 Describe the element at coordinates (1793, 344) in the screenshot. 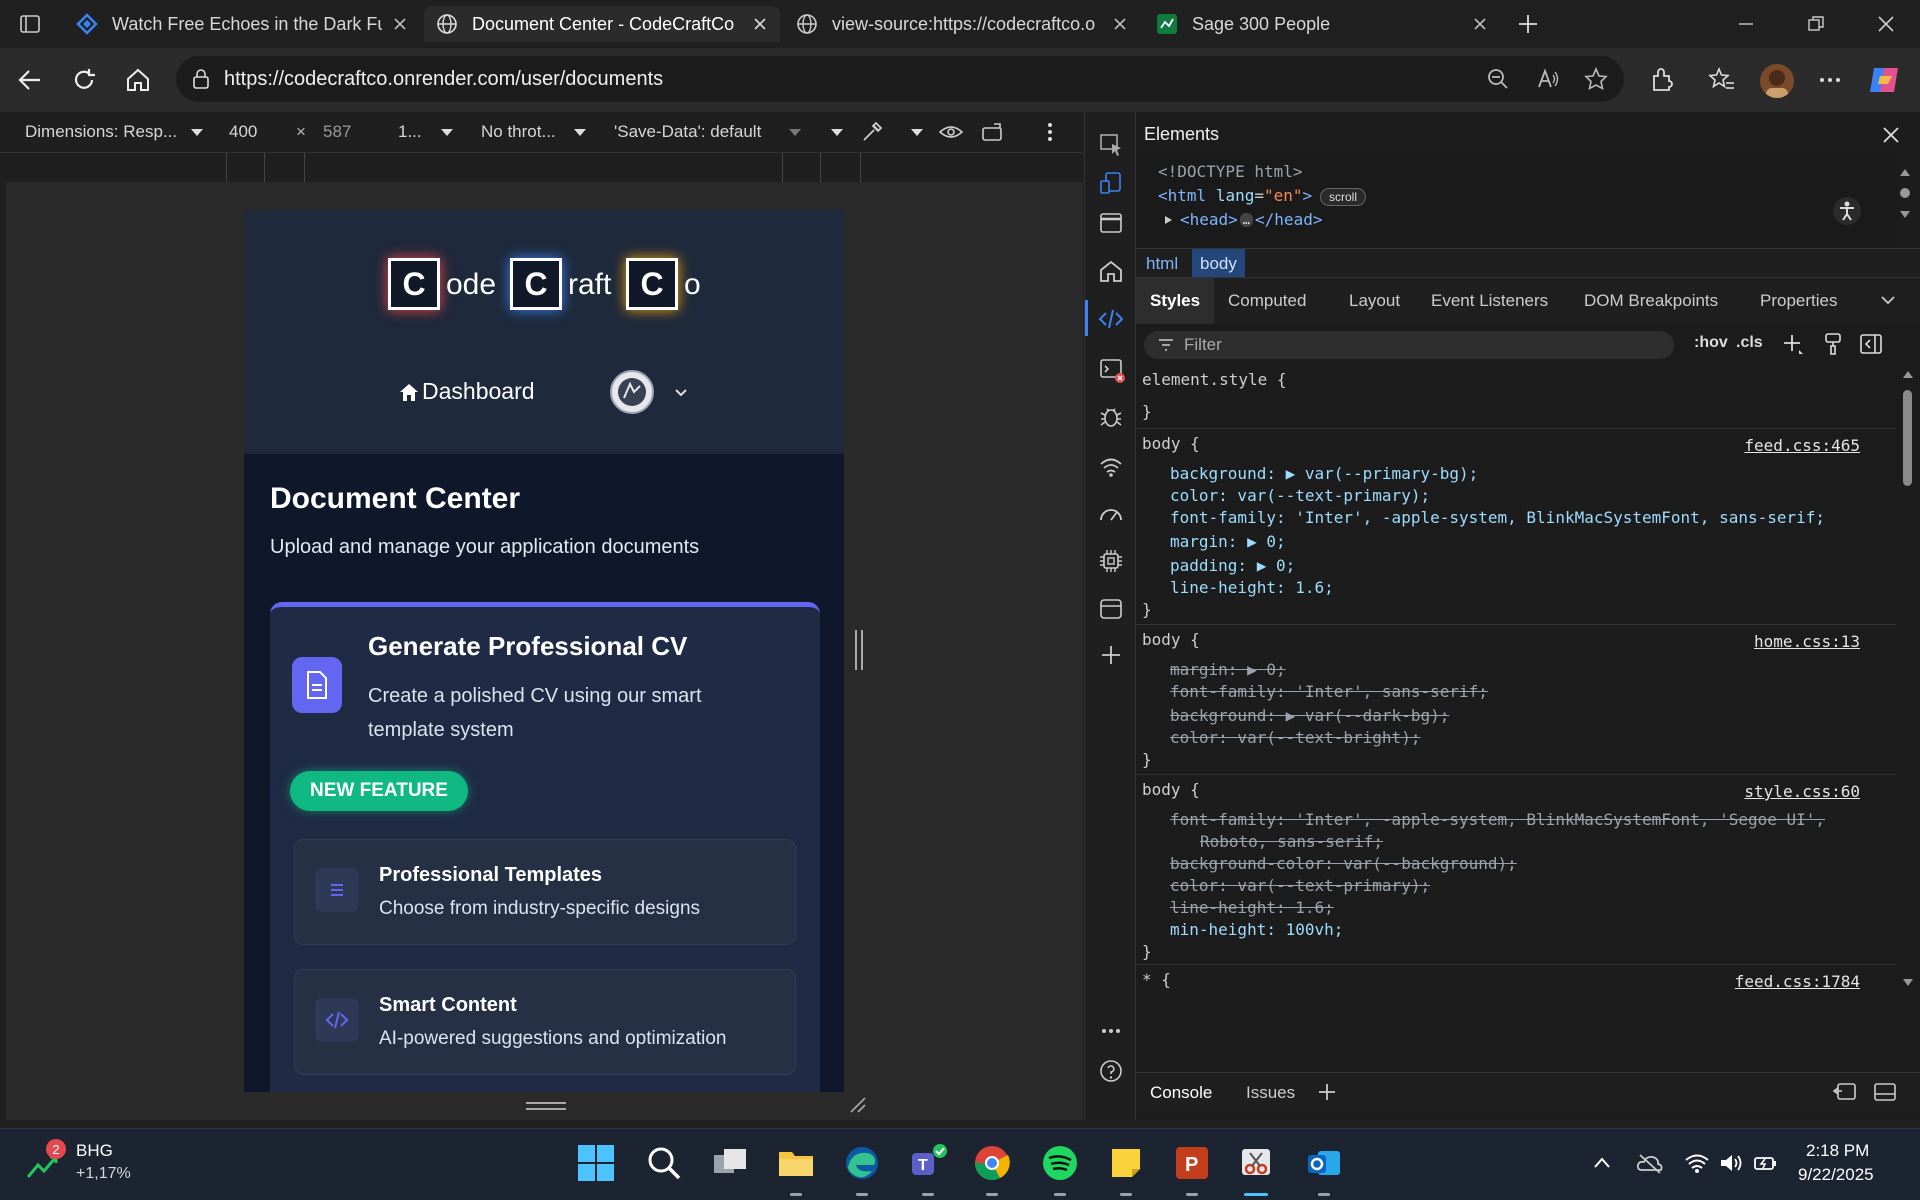

I see `add-rule-plus-icon` at that location.